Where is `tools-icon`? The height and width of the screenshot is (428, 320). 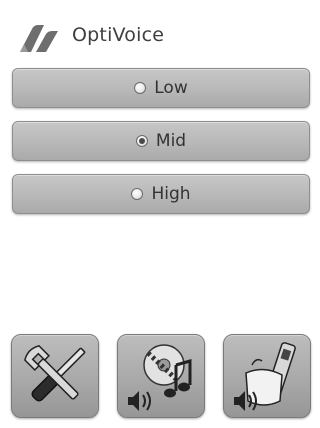
tools-icon is located at coordinates (55, 373).